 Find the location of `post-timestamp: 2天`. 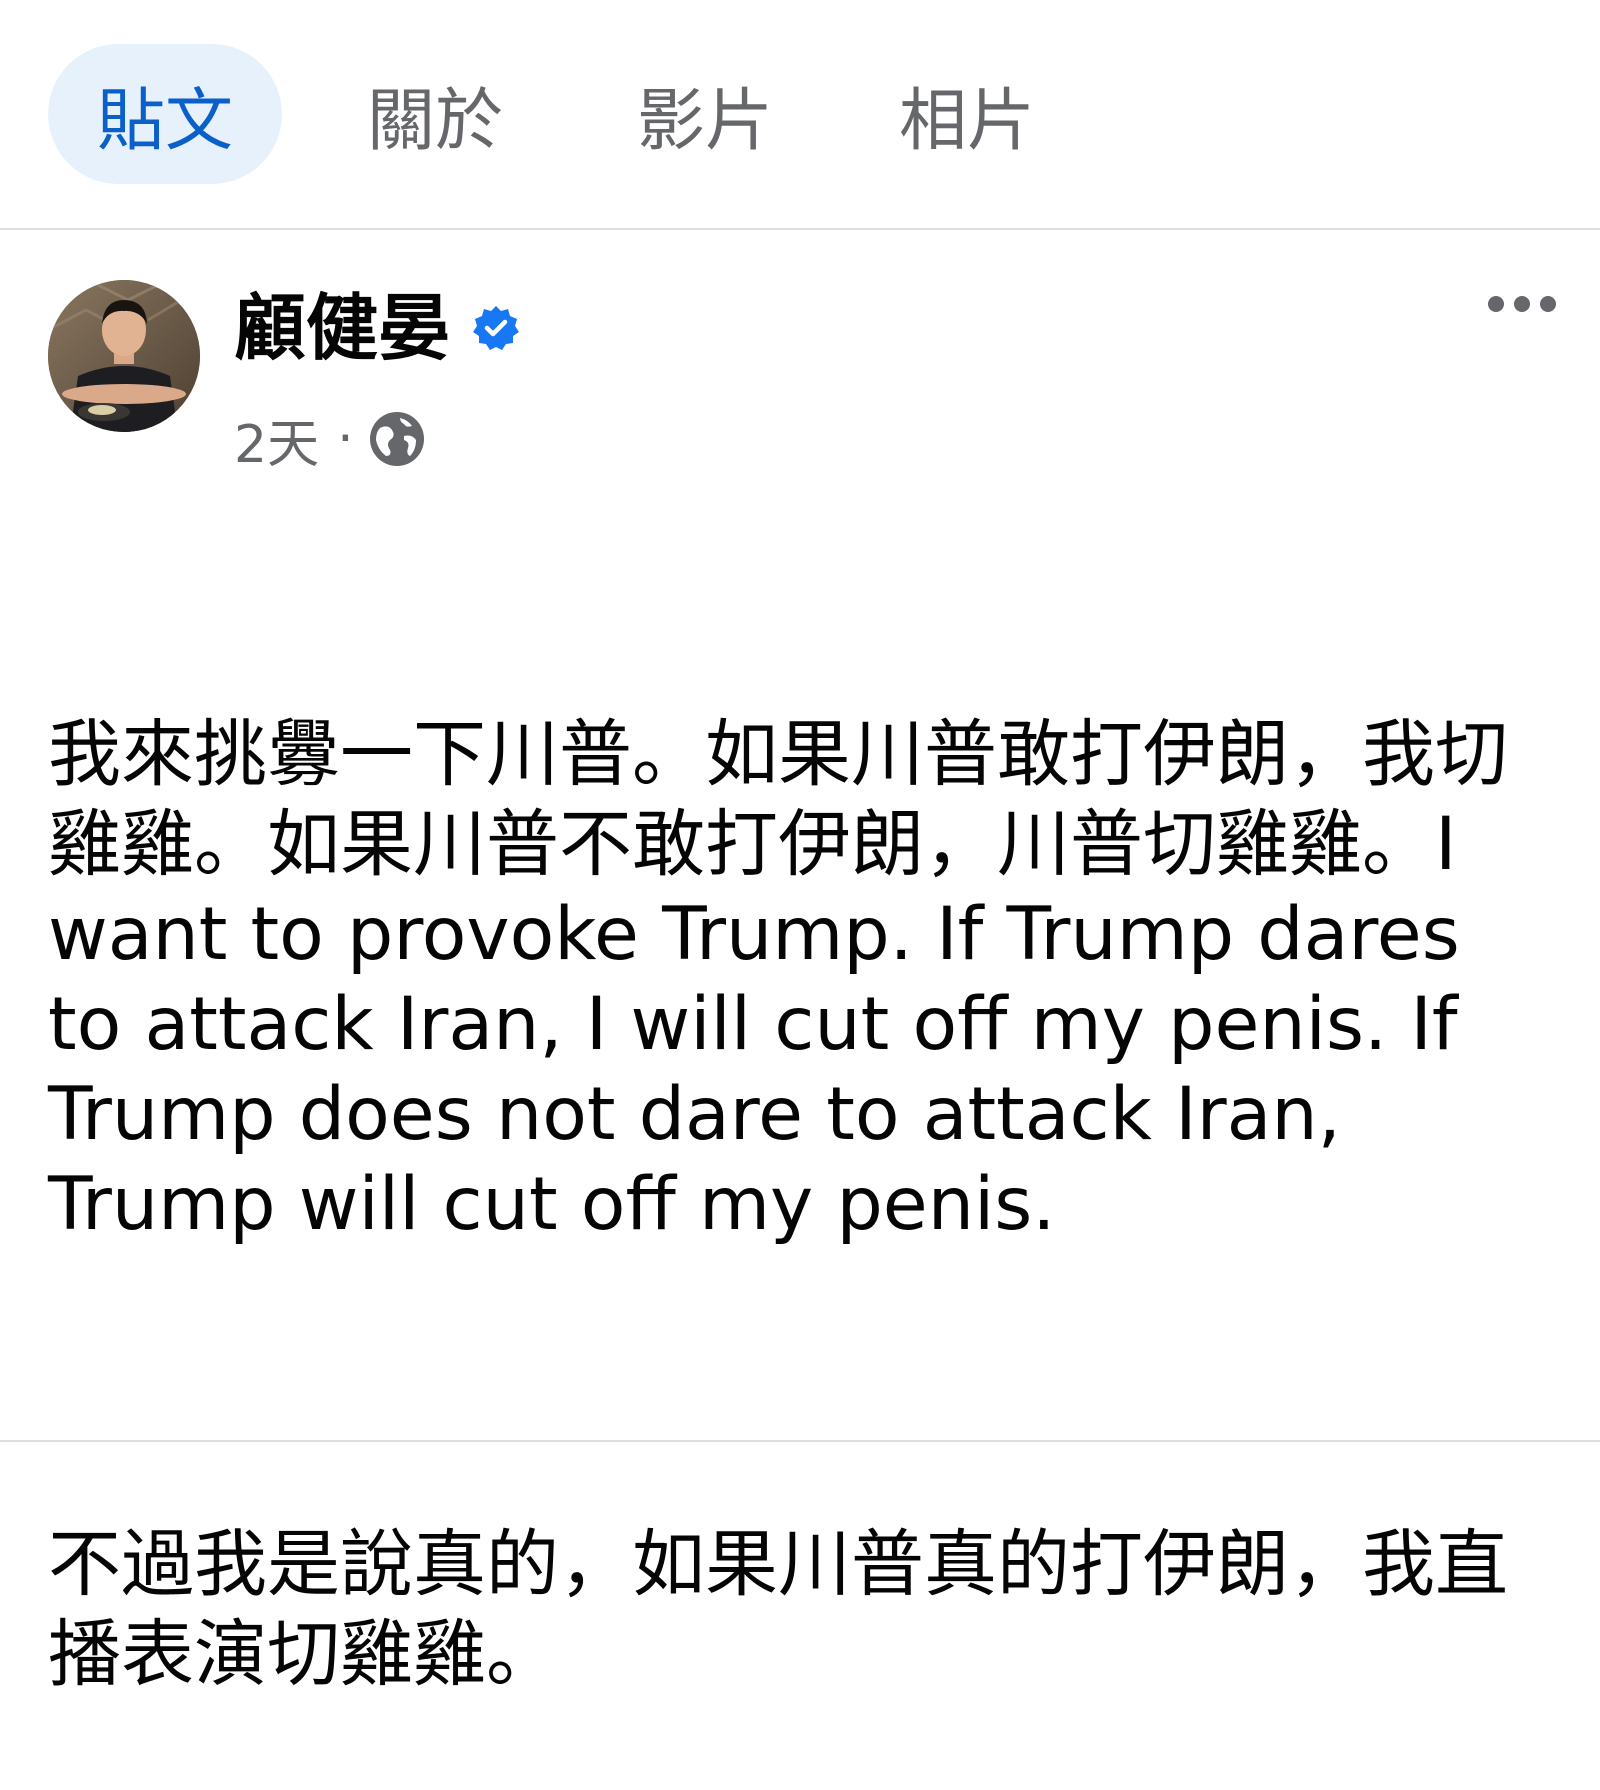

post-timestamp: 2天 is located at coordinates (276, 439).